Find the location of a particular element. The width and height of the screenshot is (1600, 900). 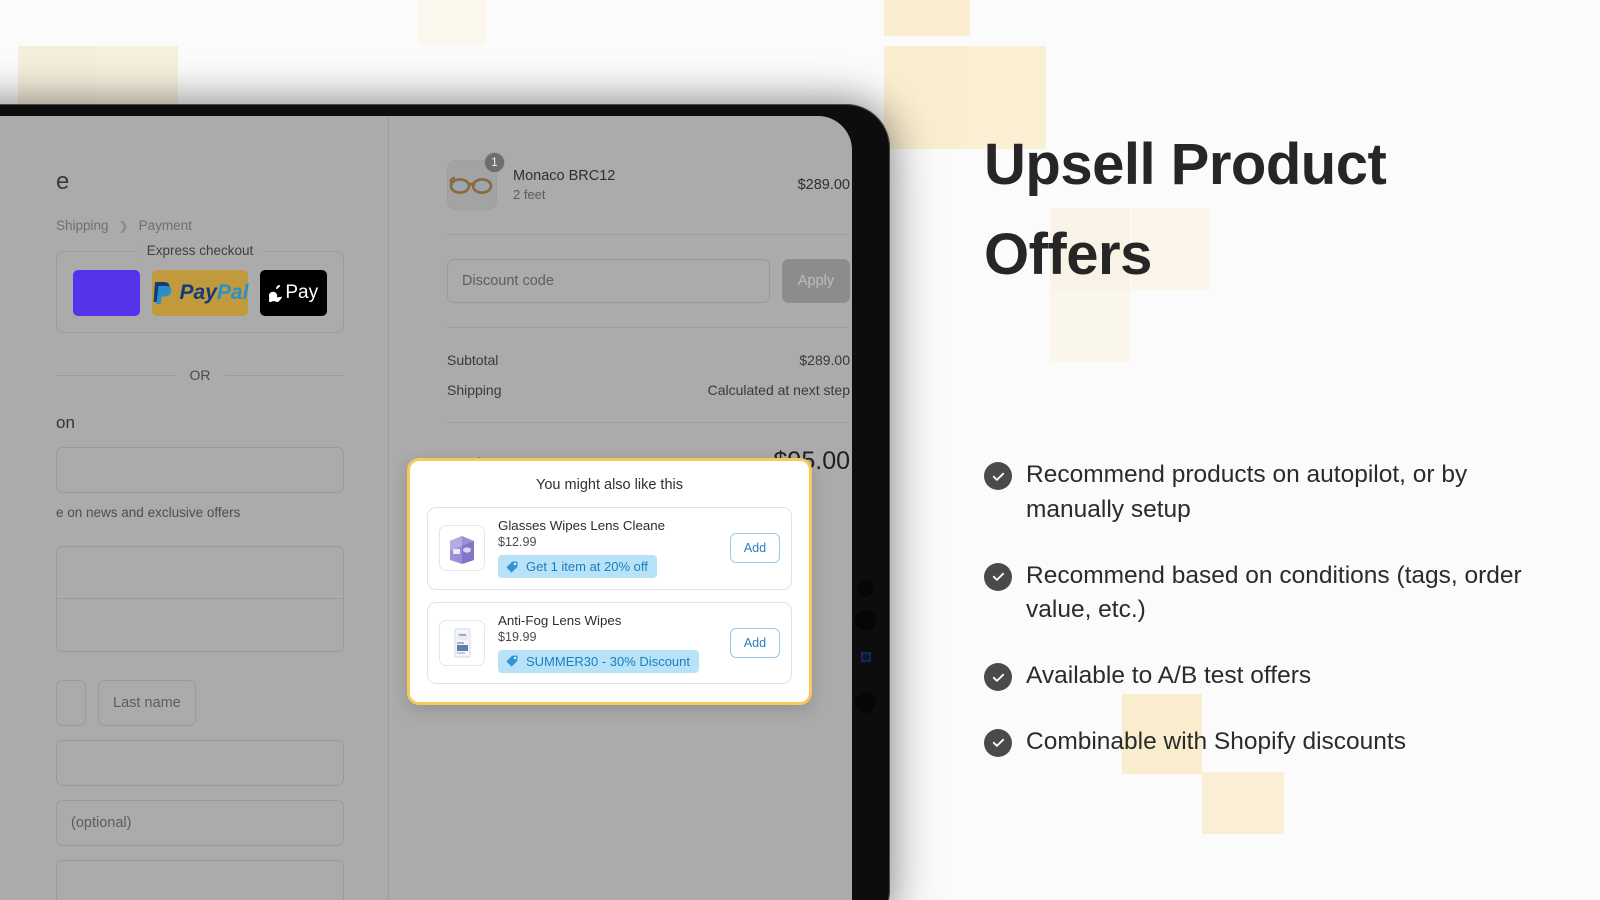

offer-discount-badge: SUMMER30 - 30% Discount is located at coordinates (598, 661).